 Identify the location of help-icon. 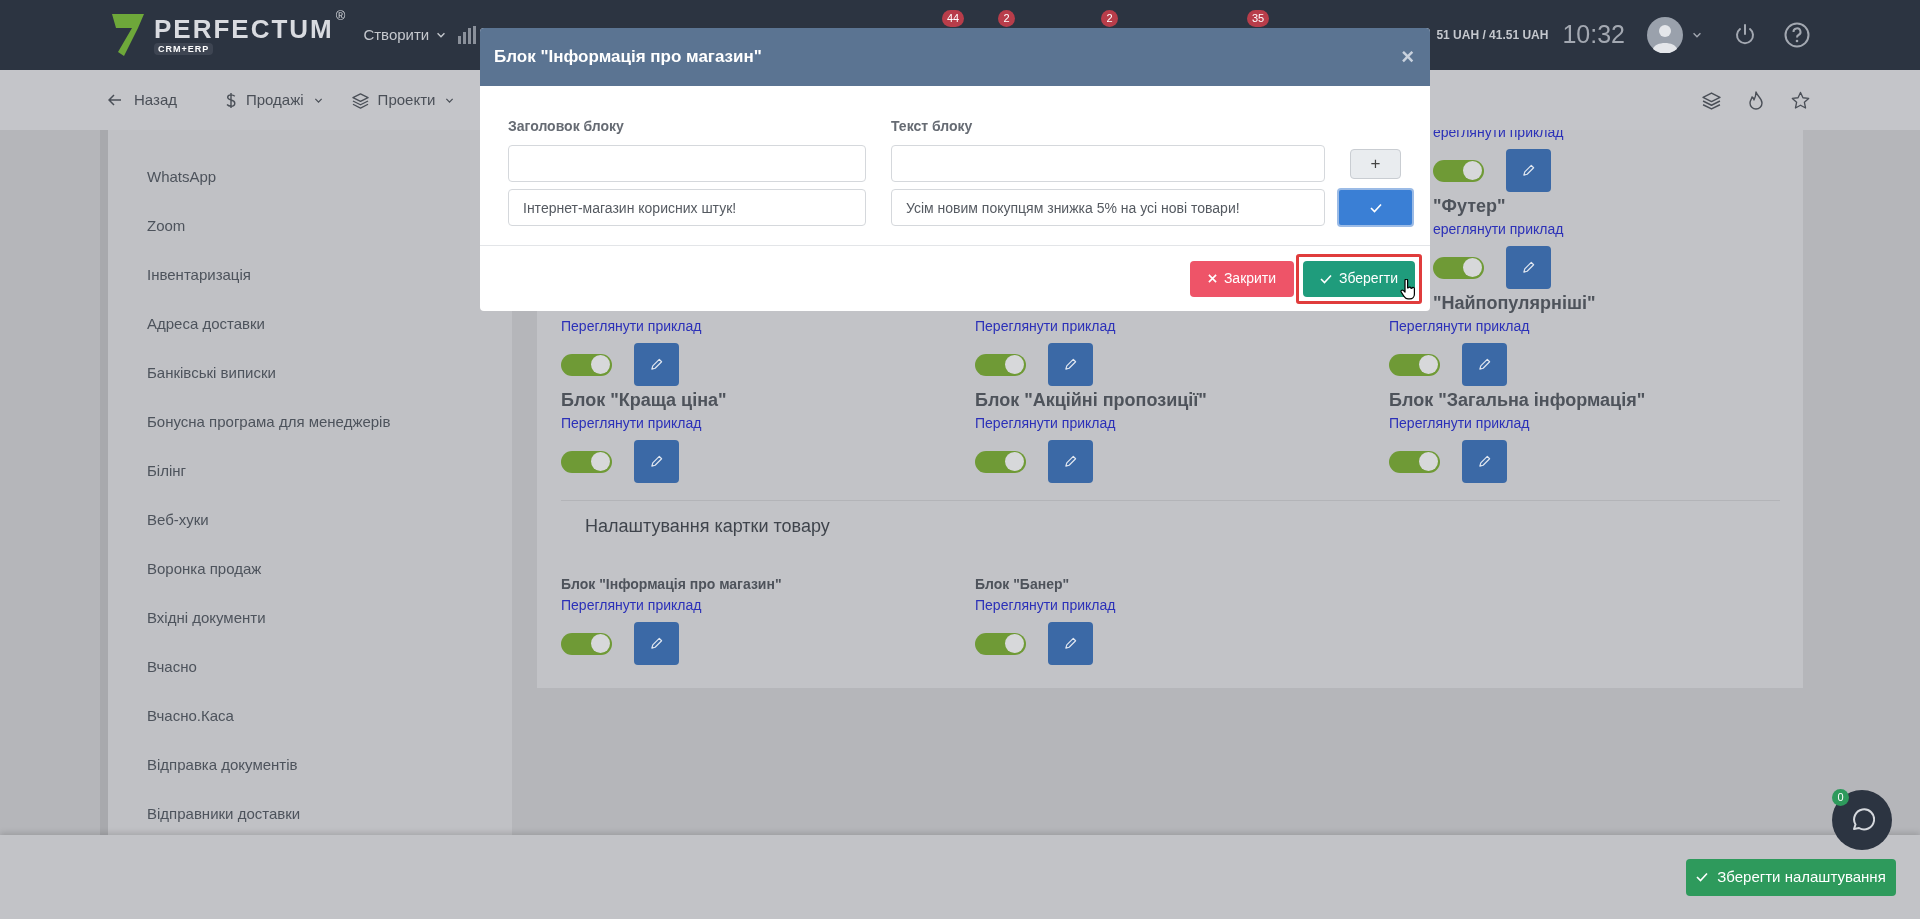
(1797, 35).